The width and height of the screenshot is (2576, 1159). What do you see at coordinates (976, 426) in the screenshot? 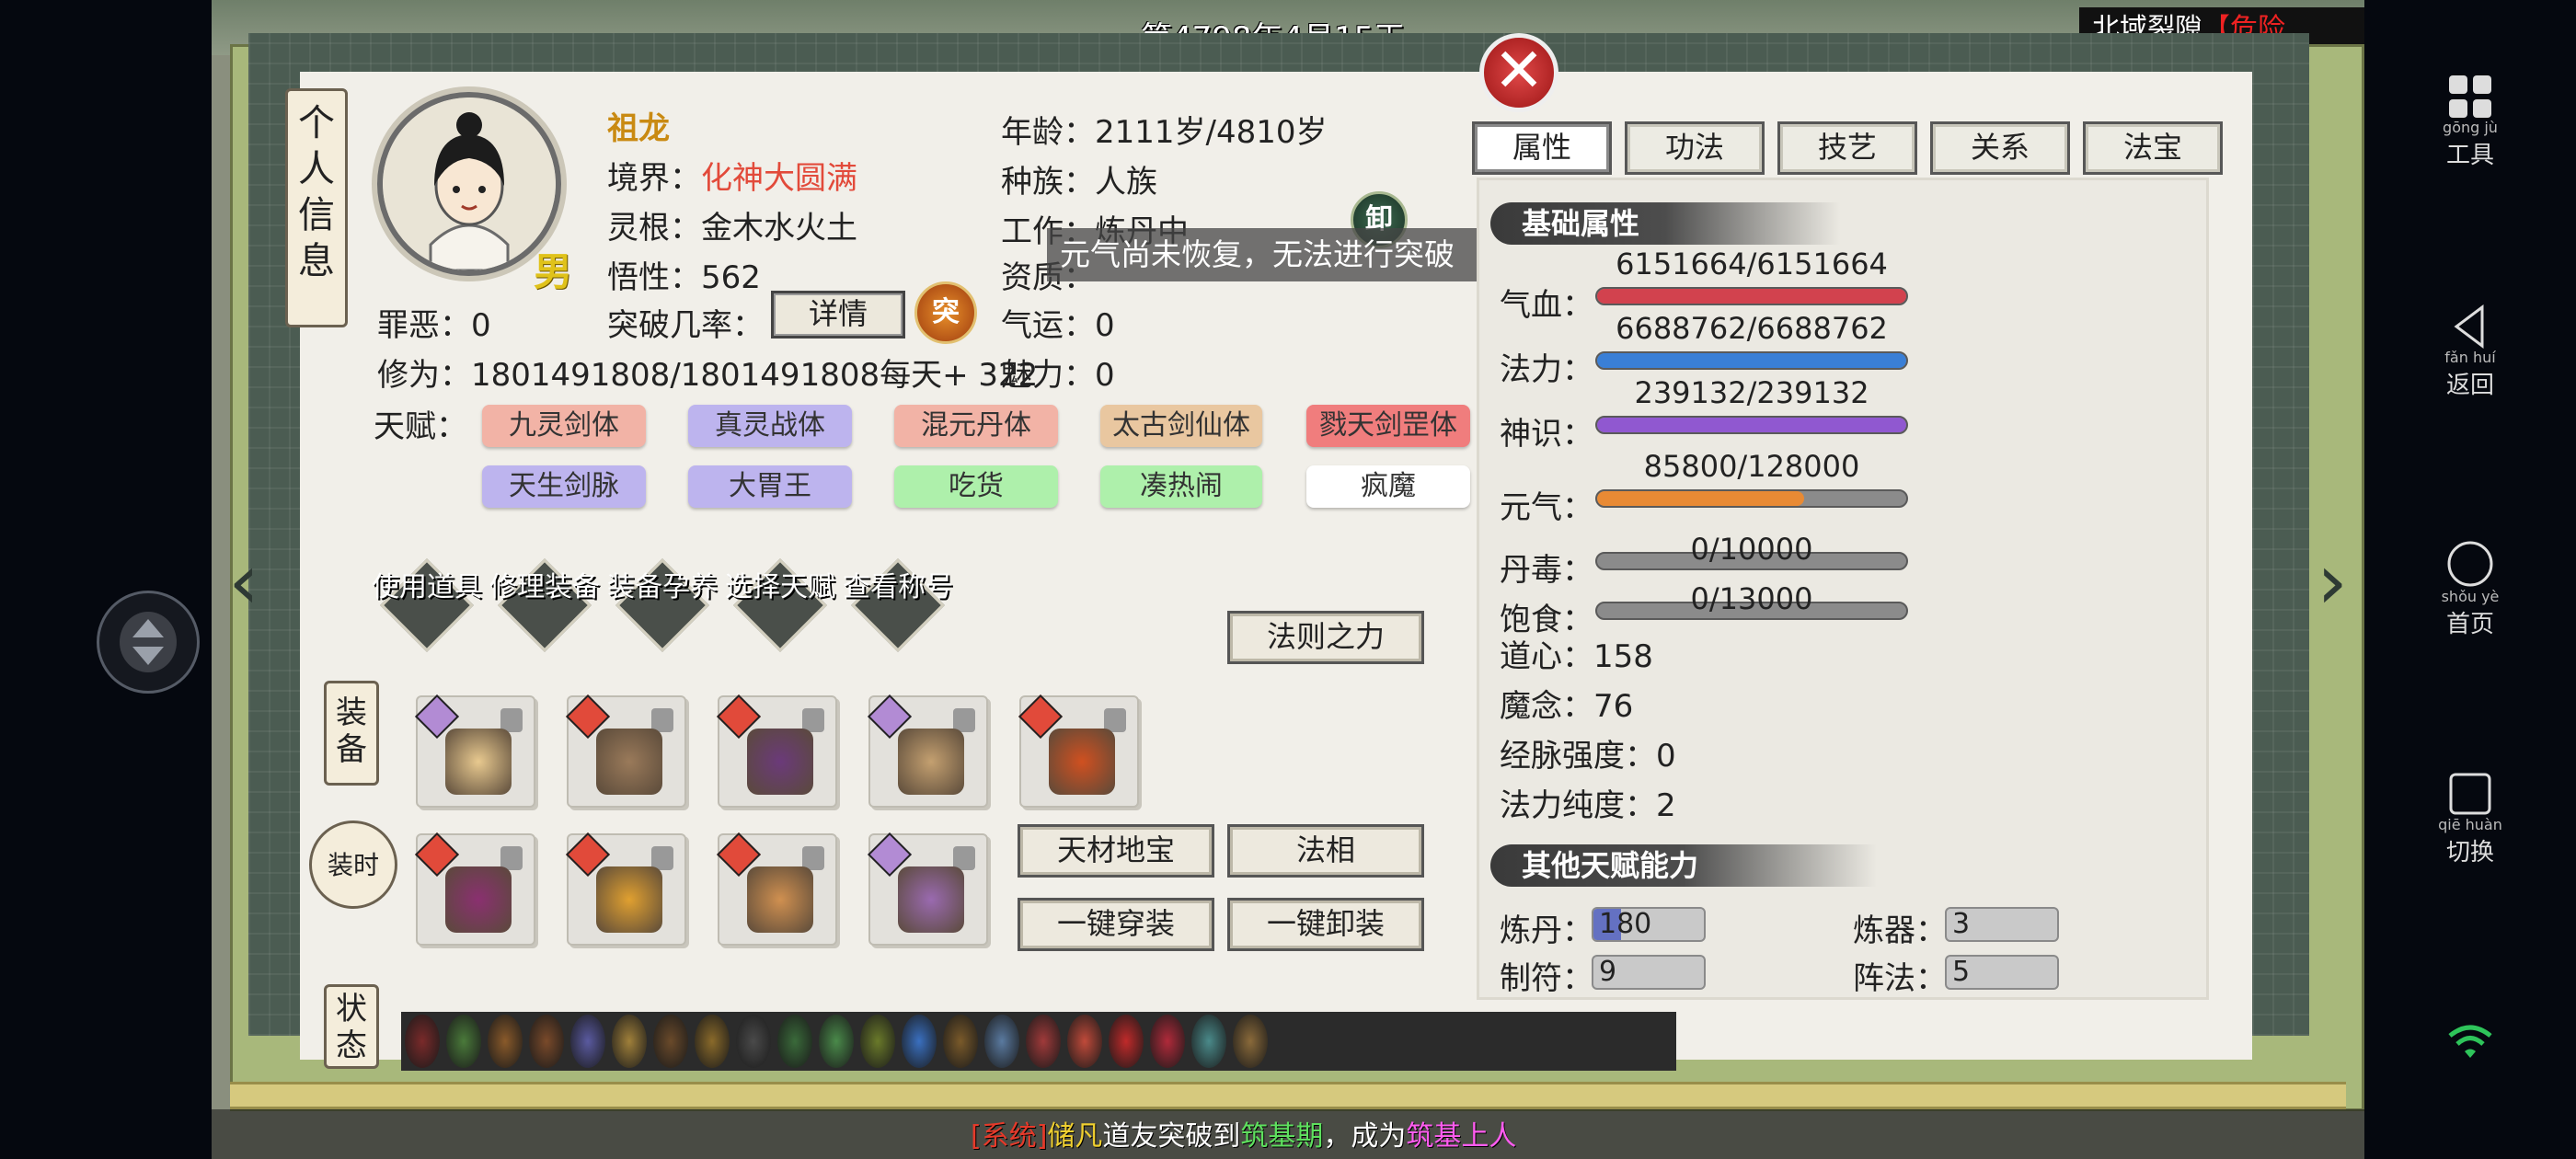
I see `talent-chip: 混元丹体` at bounding box center [976, 426].